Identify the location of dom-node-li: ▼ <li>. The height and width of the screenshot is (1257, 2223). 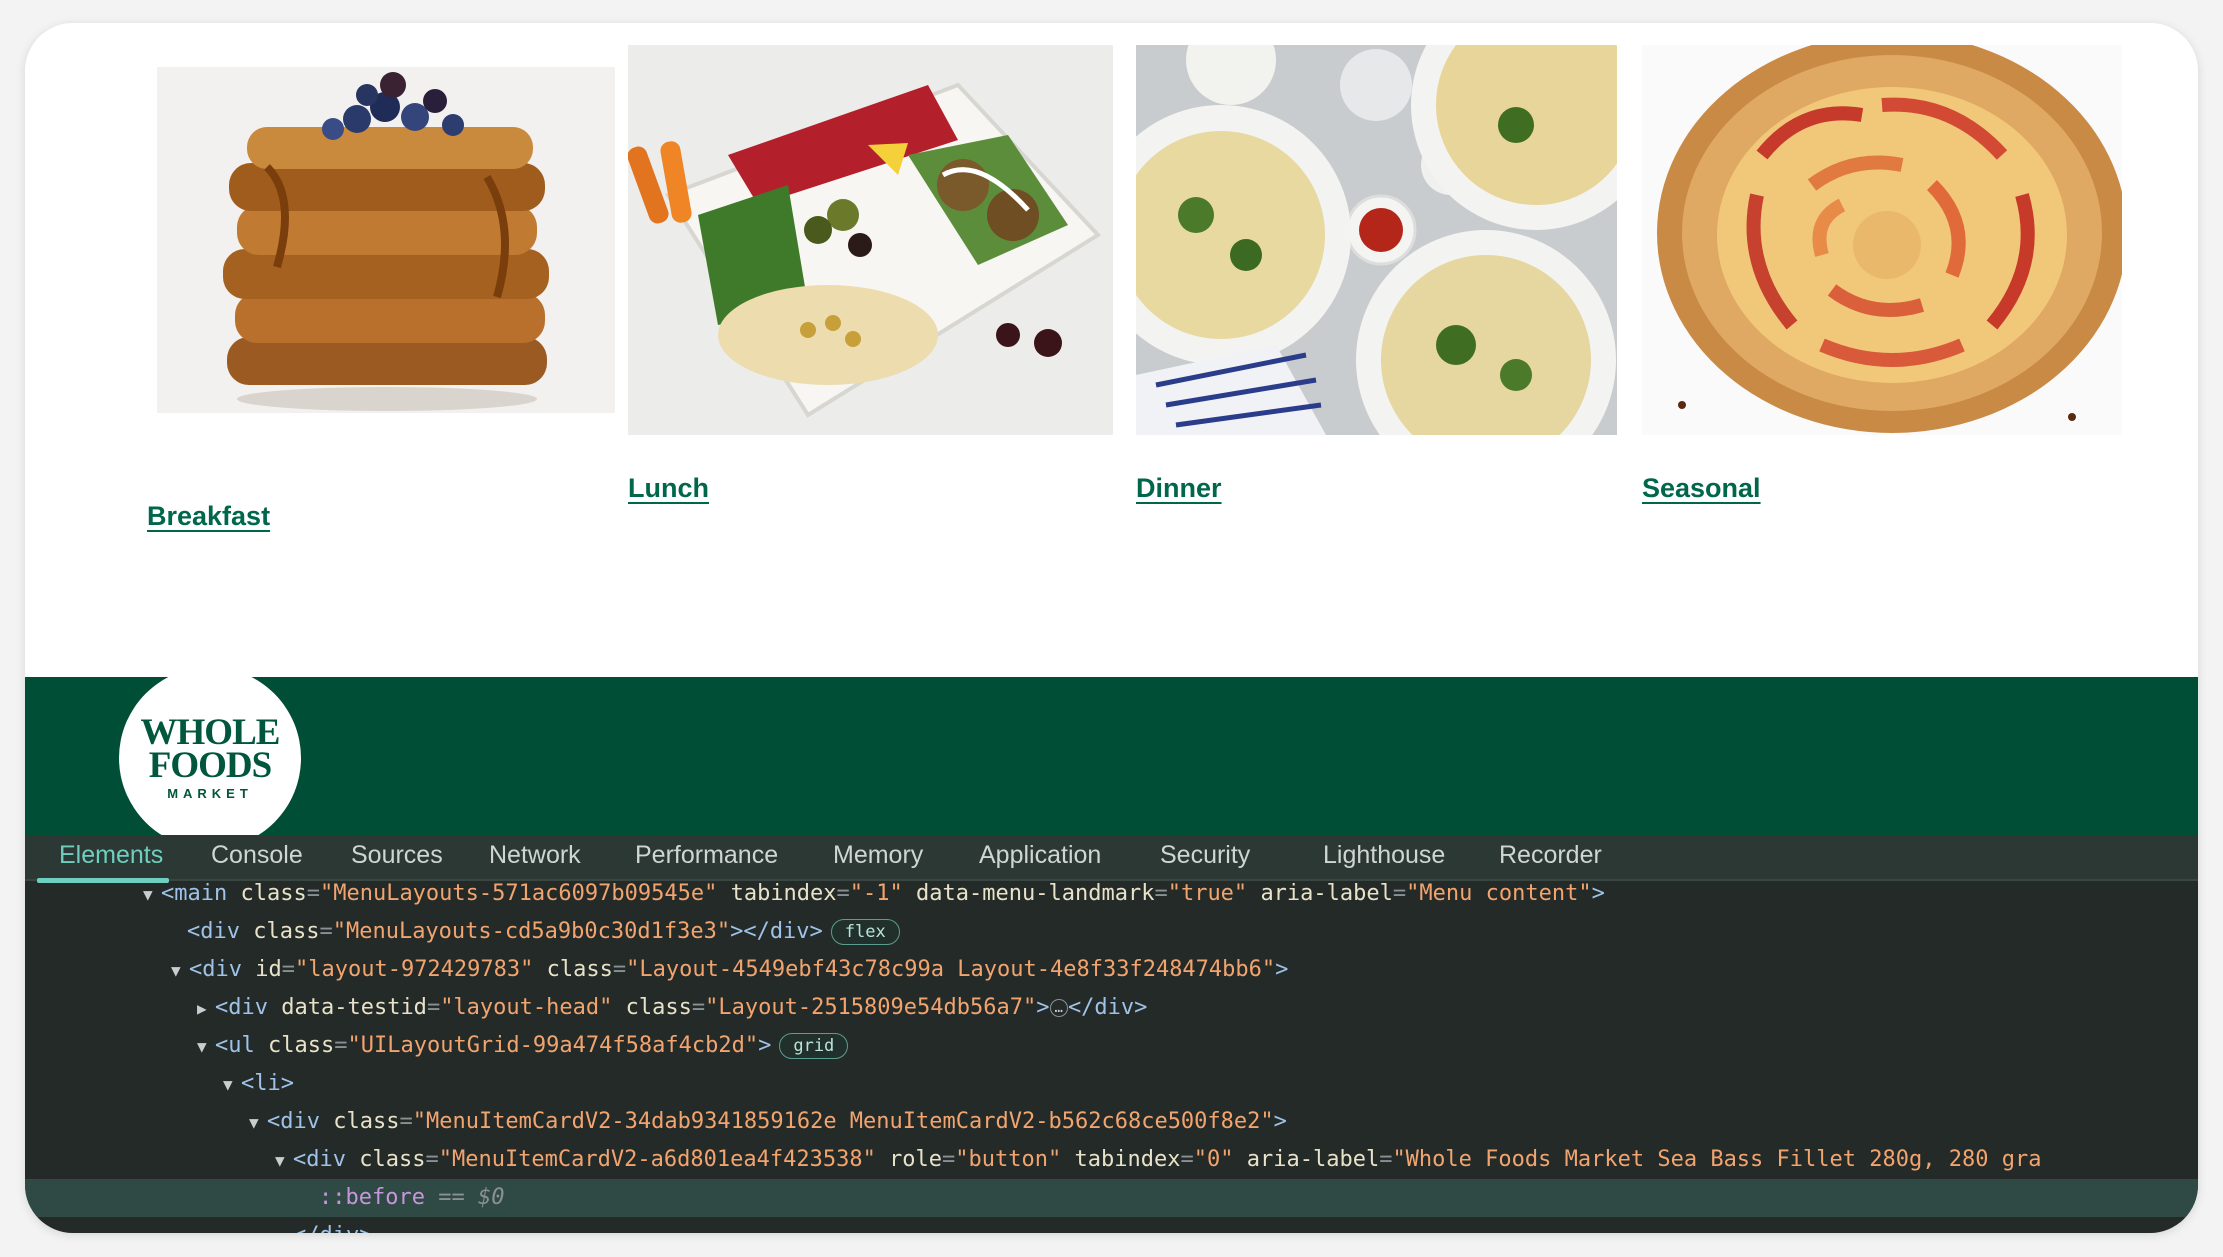
(1111, 1084).